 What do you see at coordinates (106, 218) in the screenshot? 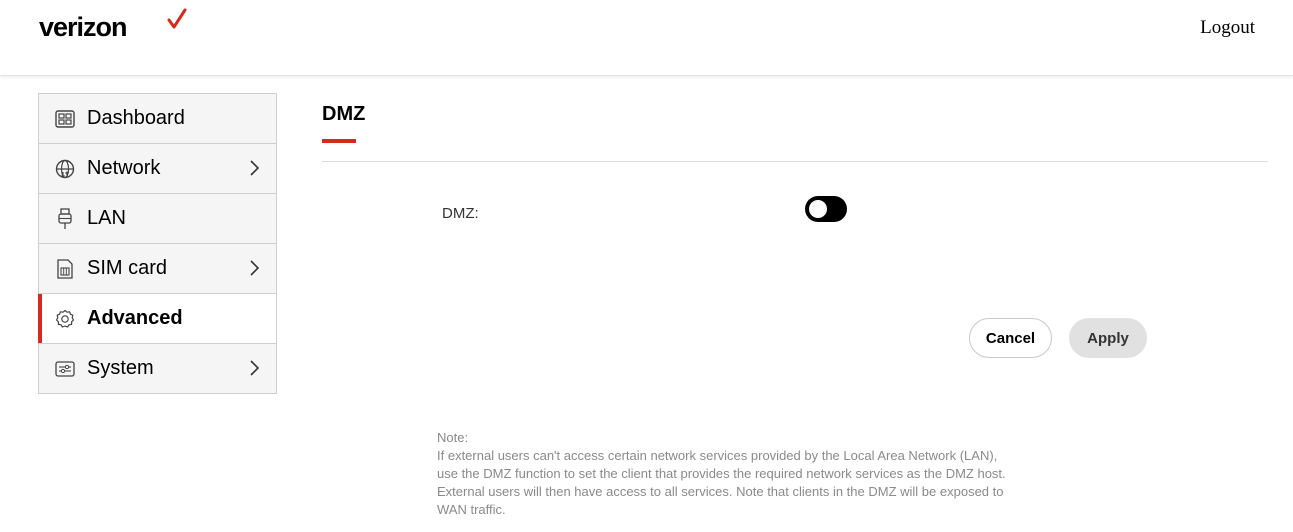
I see `sidebar-item-label: LAN` at bounding box center [106, 218].